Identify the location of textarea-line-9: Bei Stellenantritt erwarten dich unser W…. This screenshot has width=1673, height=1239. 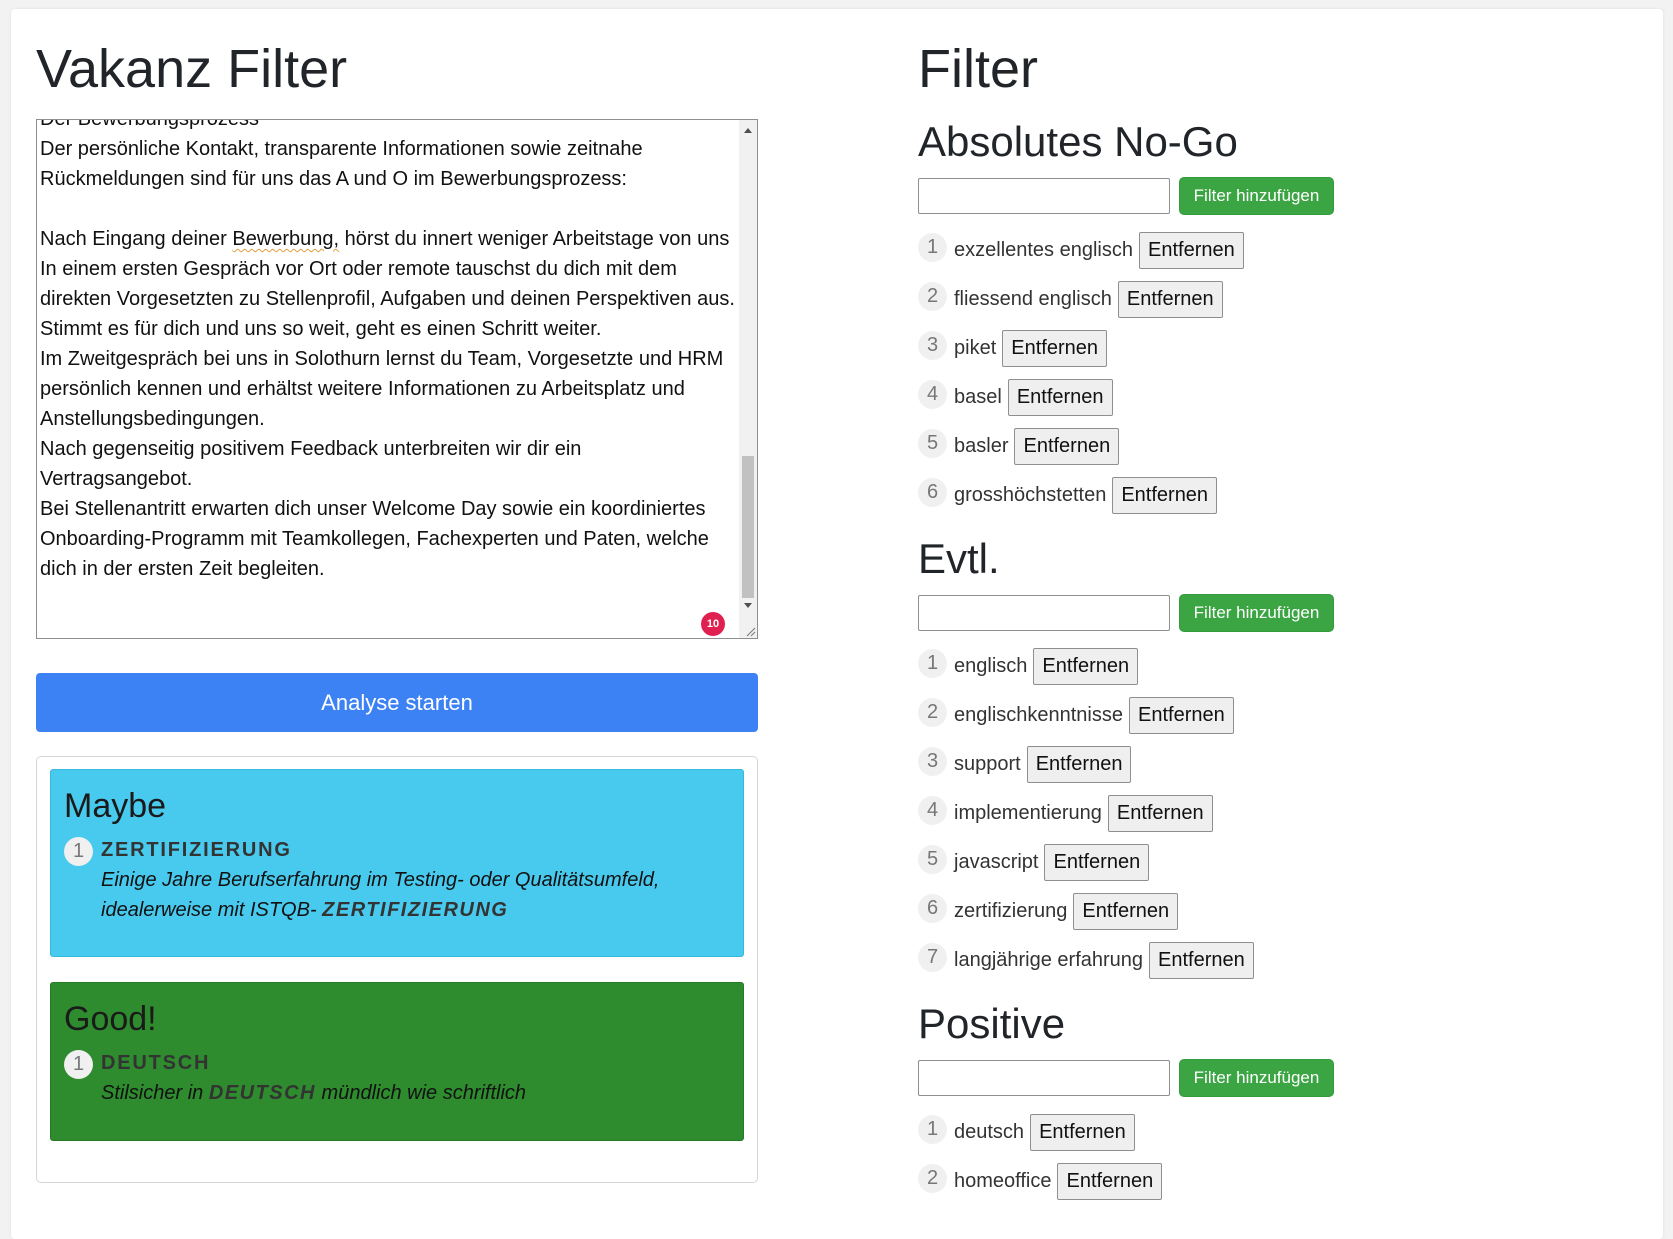
(377, 539).